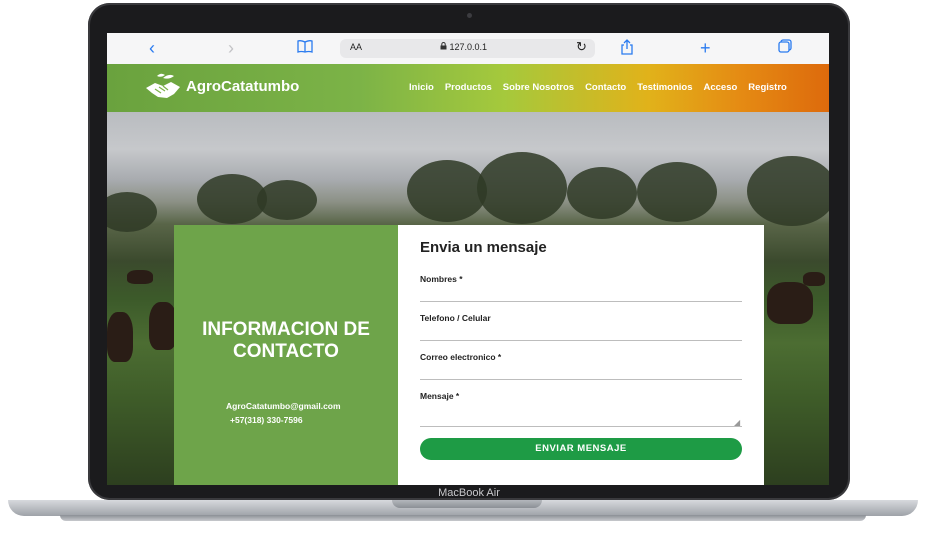 This screenshot has width=925, height=534. What do you see at coordinates (581, 449) in the screenshot?
I see `send-message-button: ENVIAR MENSAJE` at bounding box center [581, 449].